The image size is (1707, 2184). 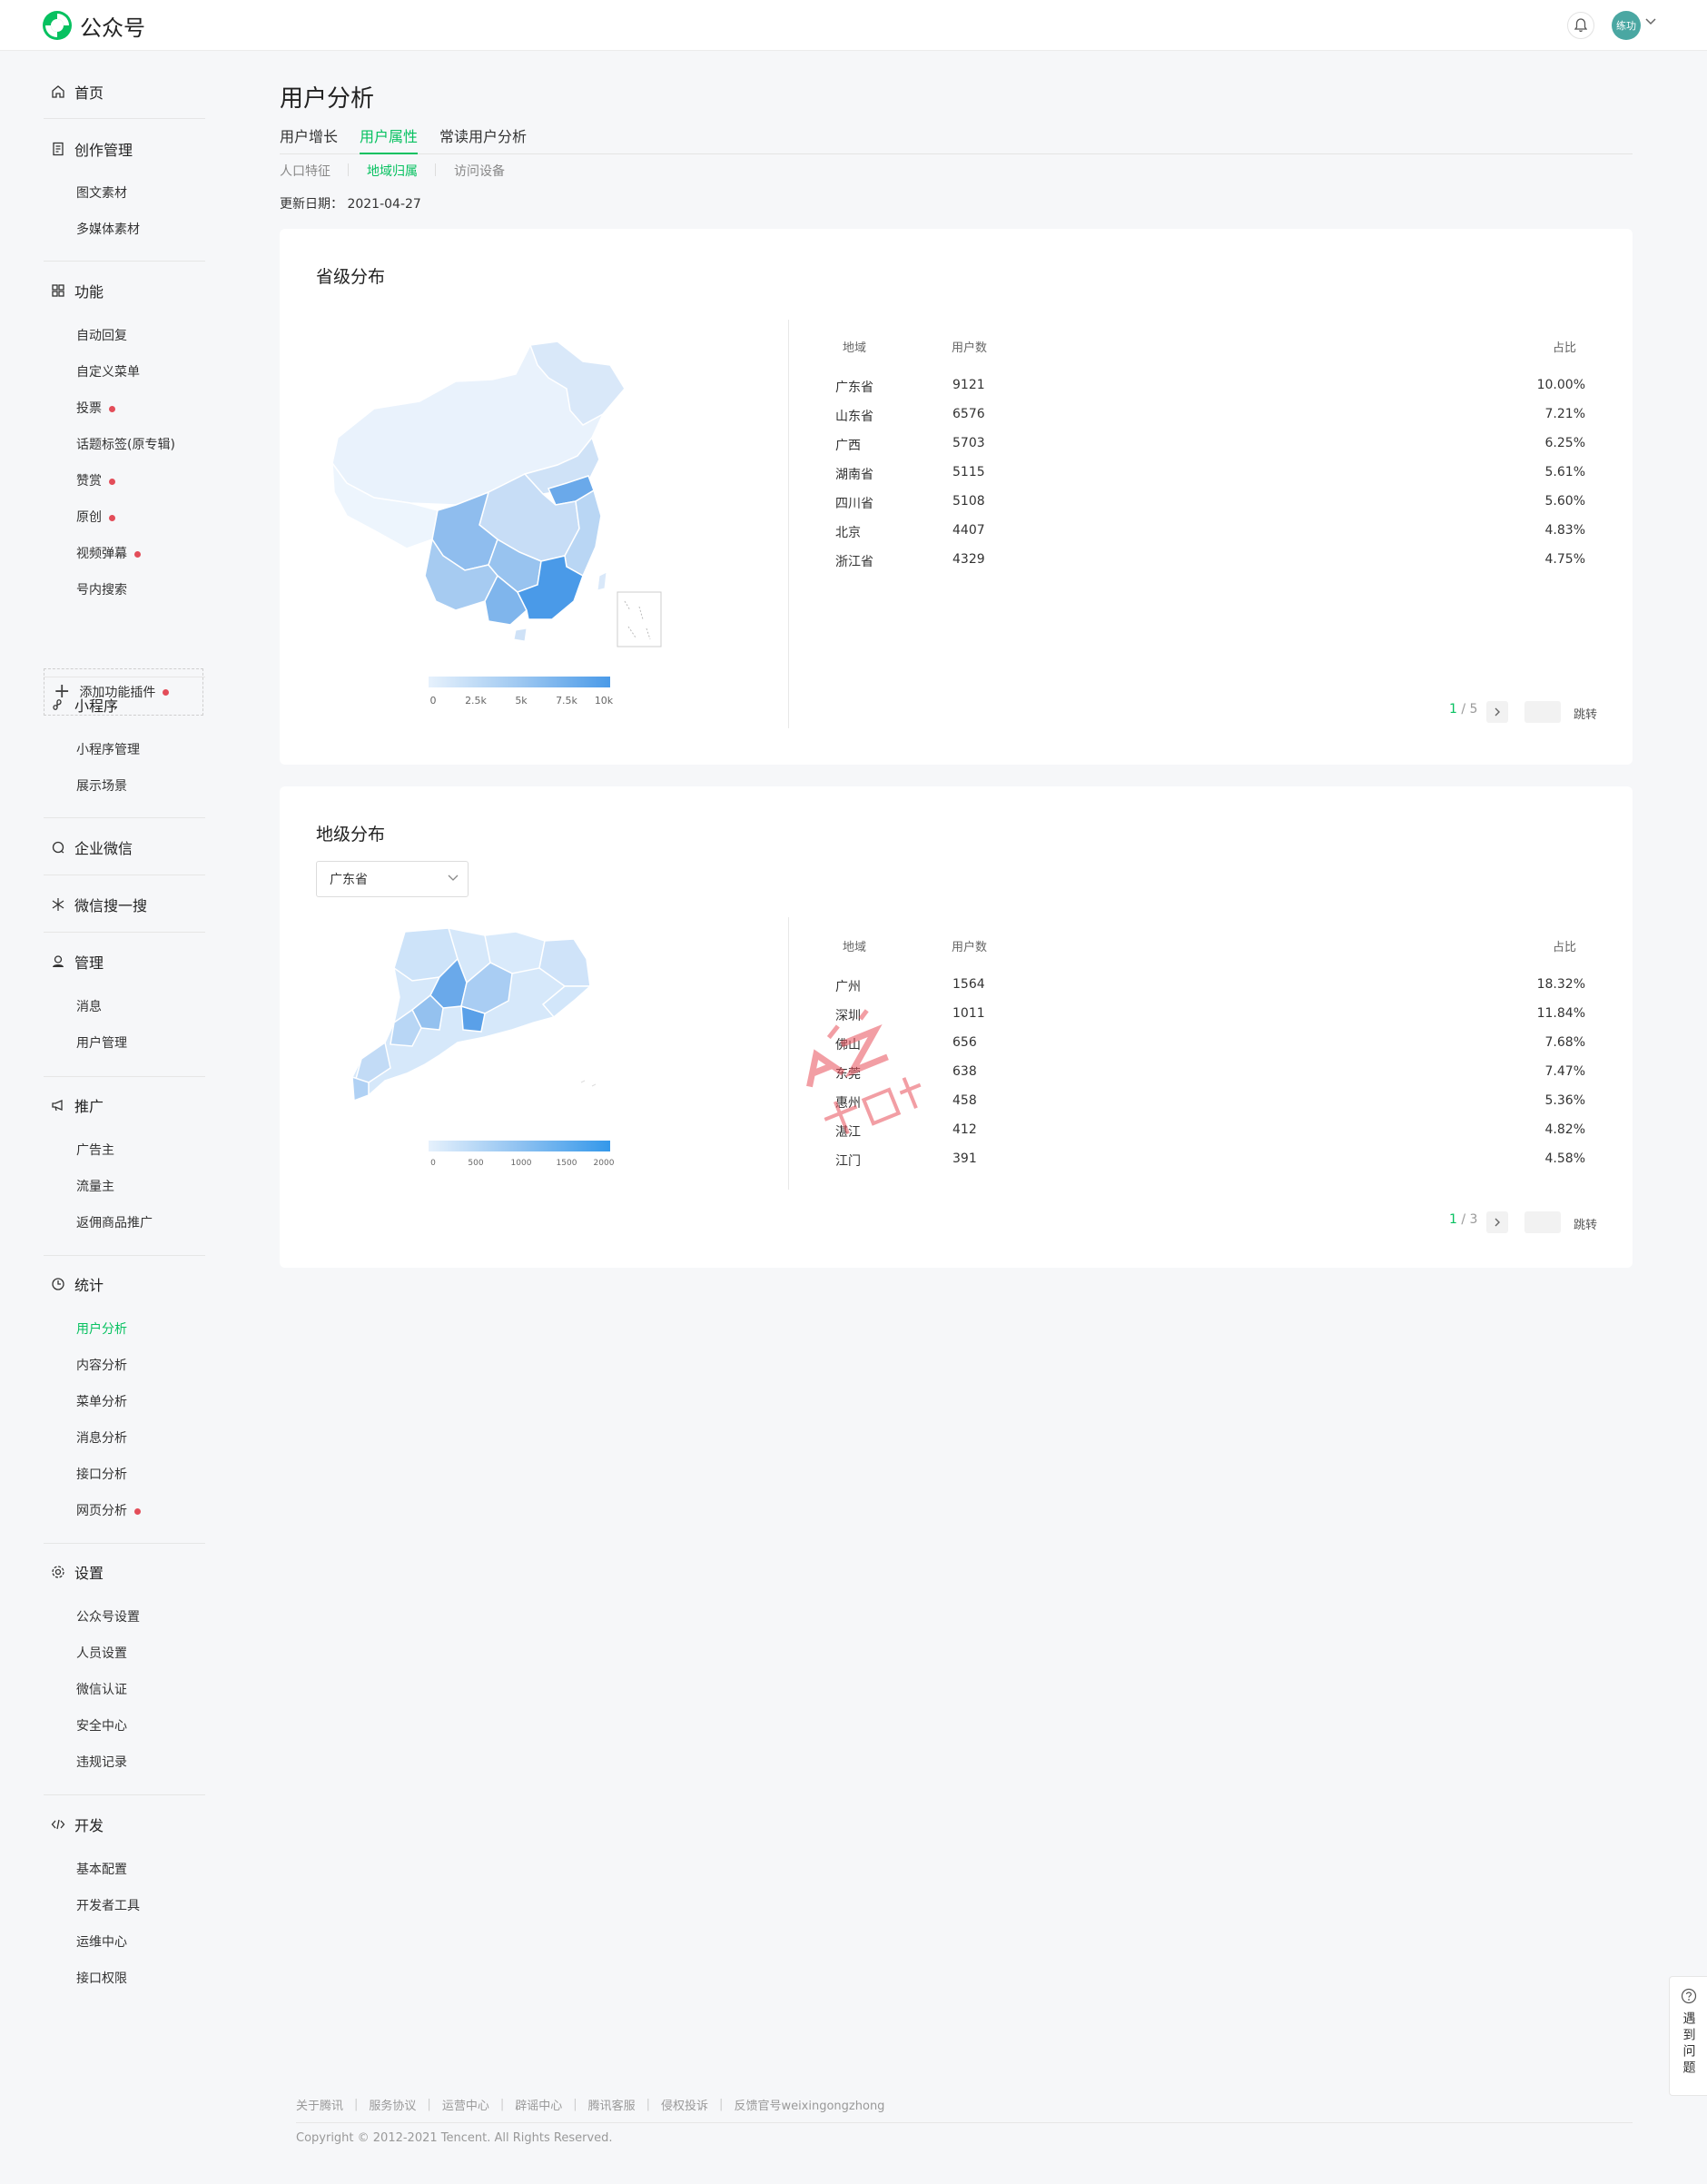 What do you see at coordinates (612, 2105) in the screenshot?
I see `footer-link: 腾讯客服` at bounding box center [612, 2105].